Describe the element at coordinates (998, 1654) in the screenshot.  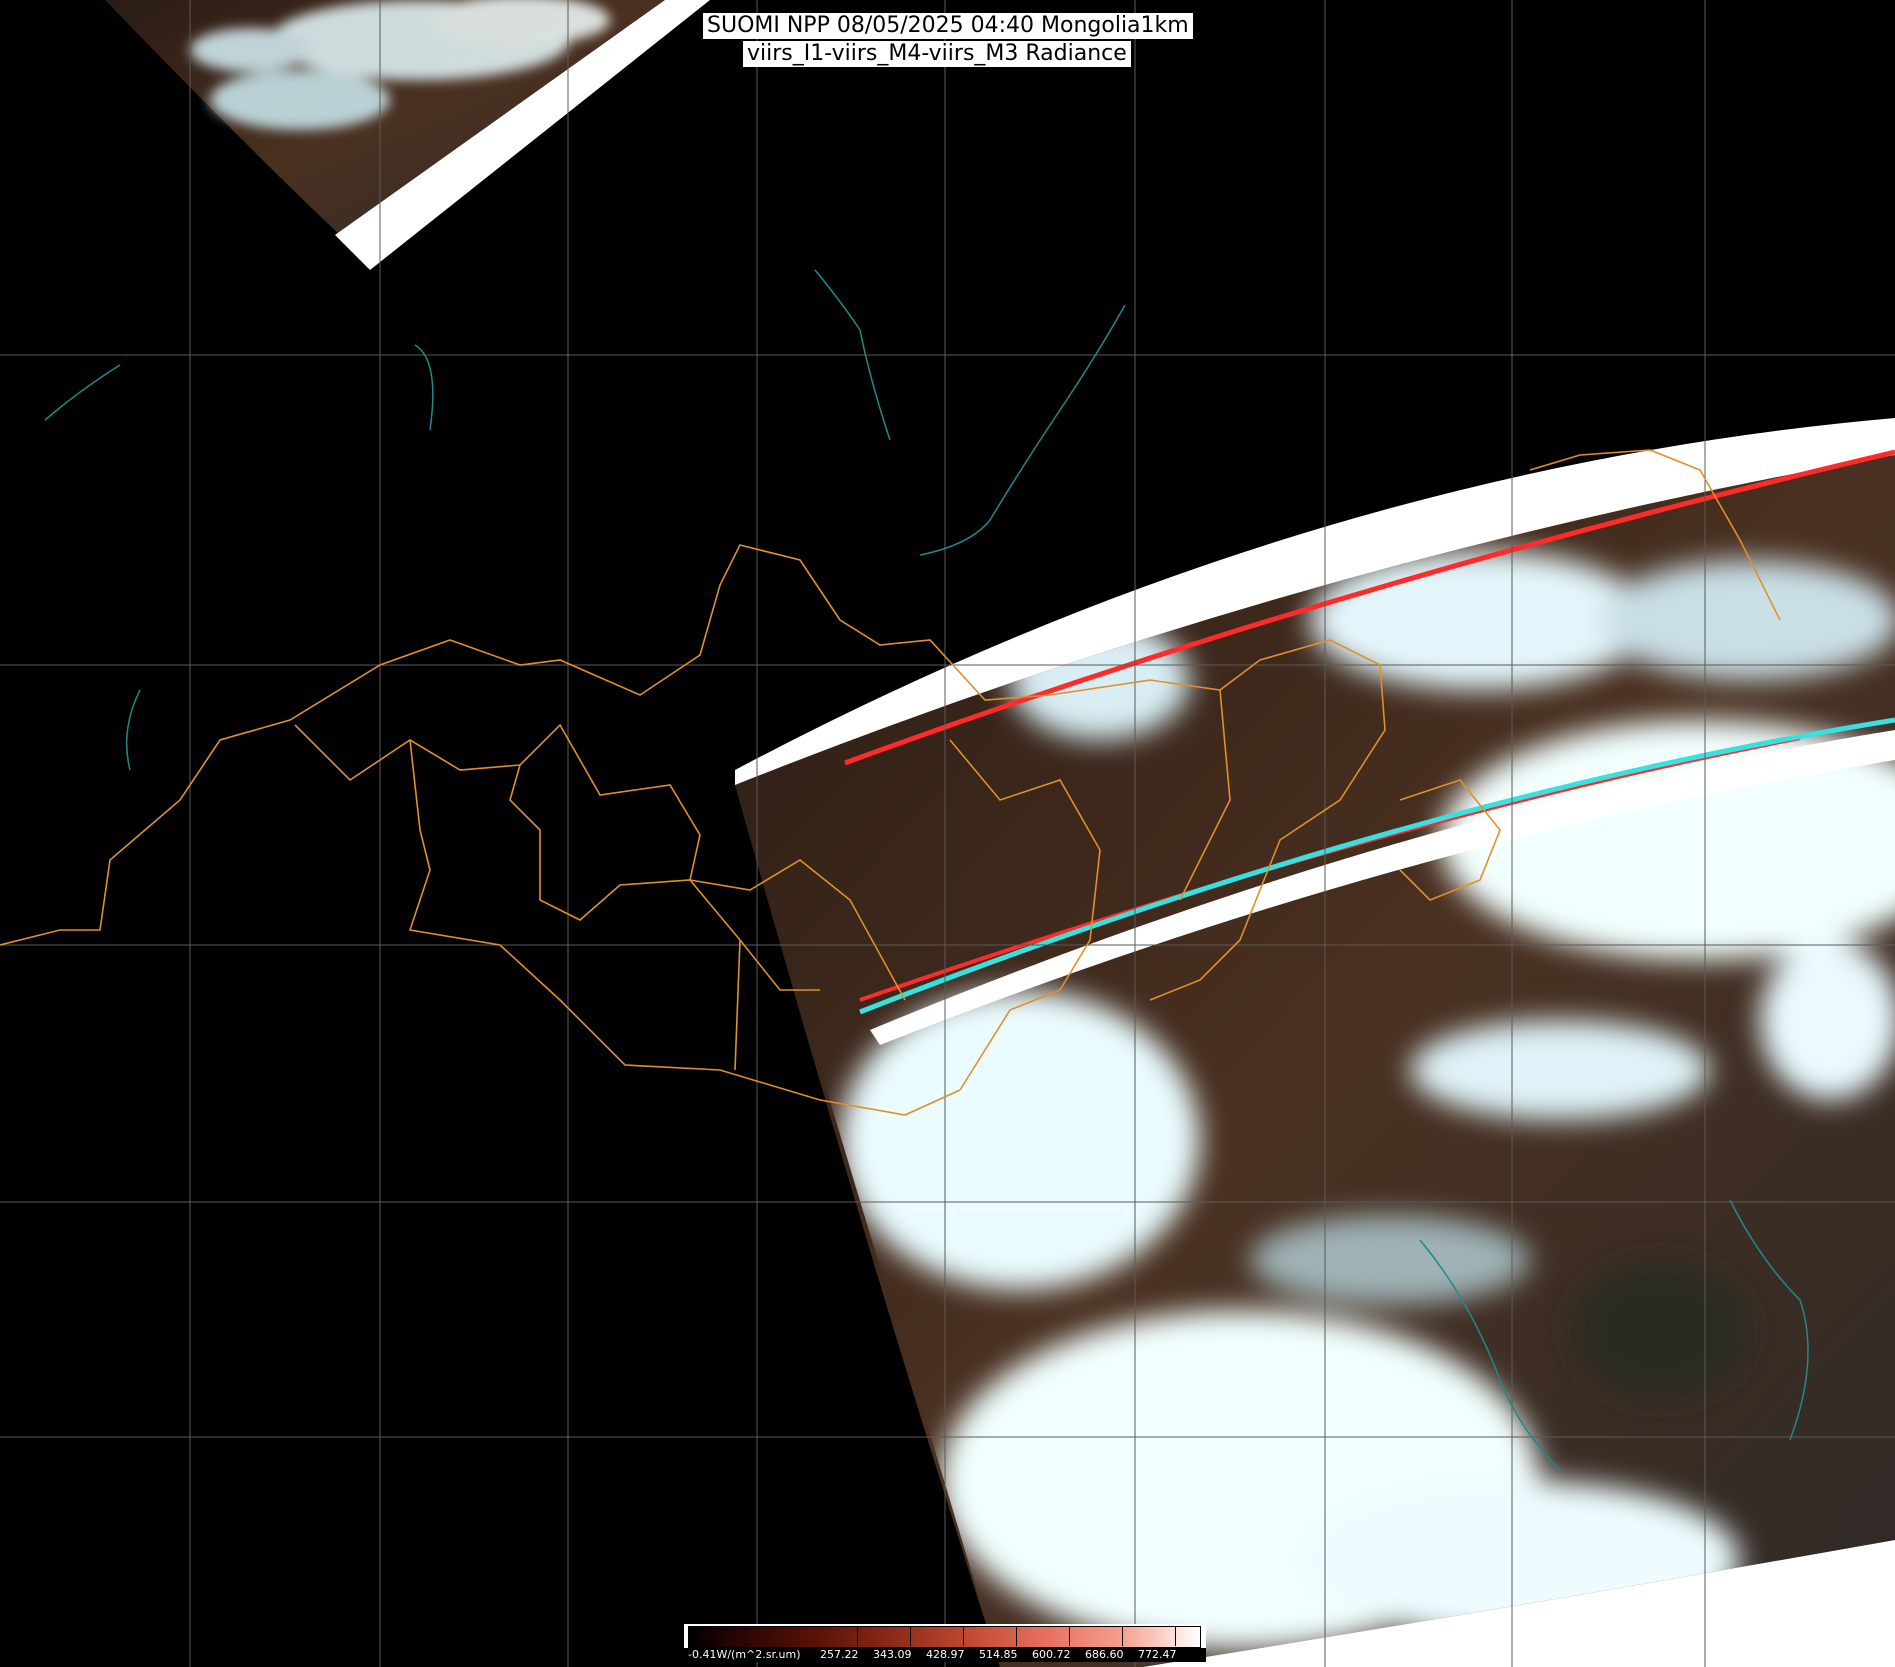
I see `colorbar-label: 514.85` at that location.